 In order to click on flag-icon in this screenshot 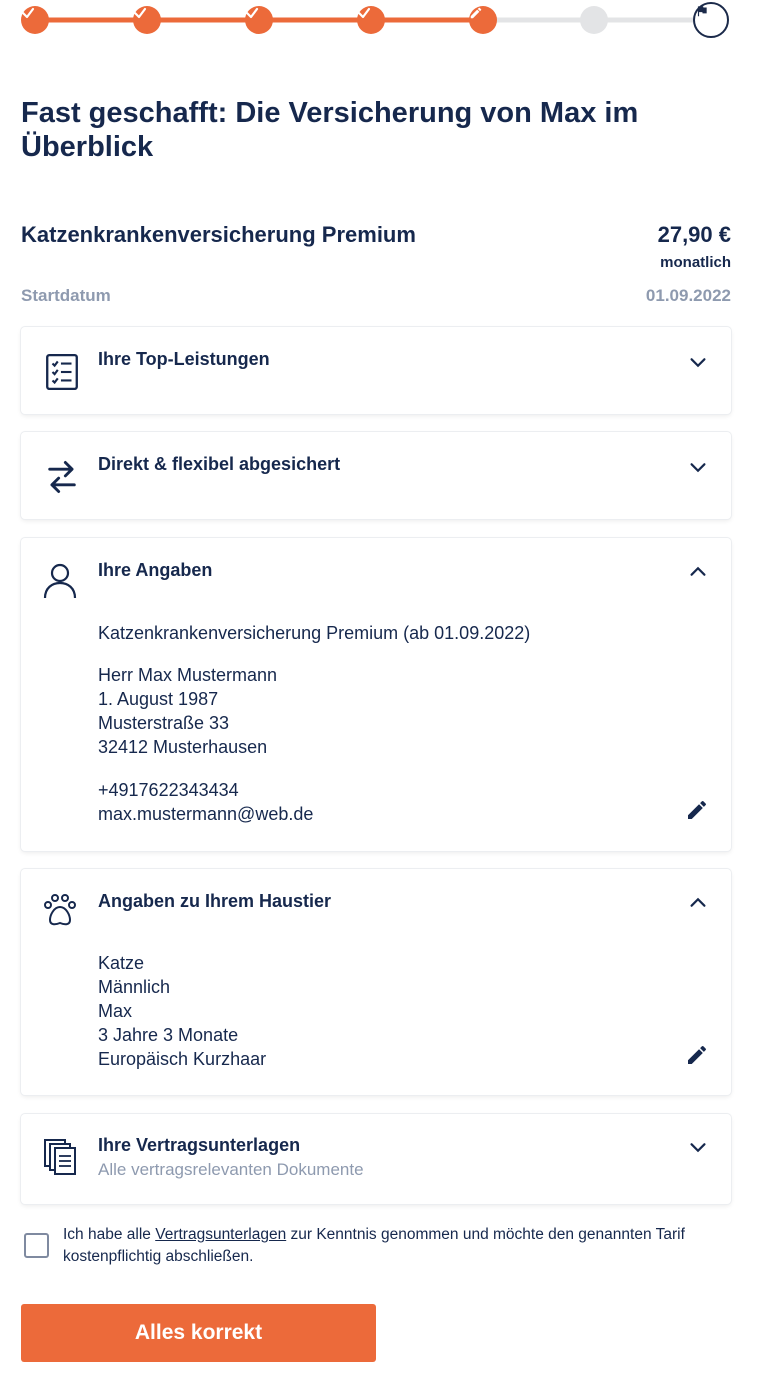, I will do `click(702, 11)`.